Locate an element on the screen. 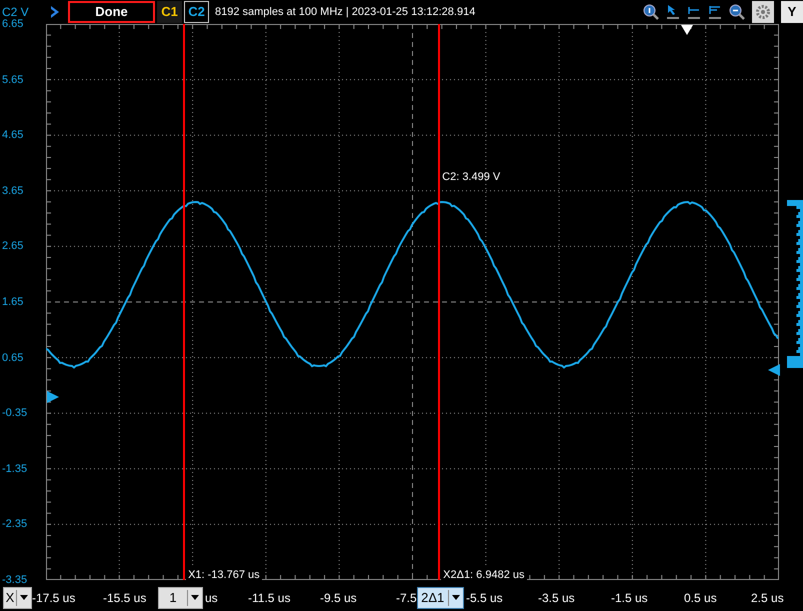 This screenshot has width=803, height=611. y-axis-button: Y is located at coordinates (792, 12).